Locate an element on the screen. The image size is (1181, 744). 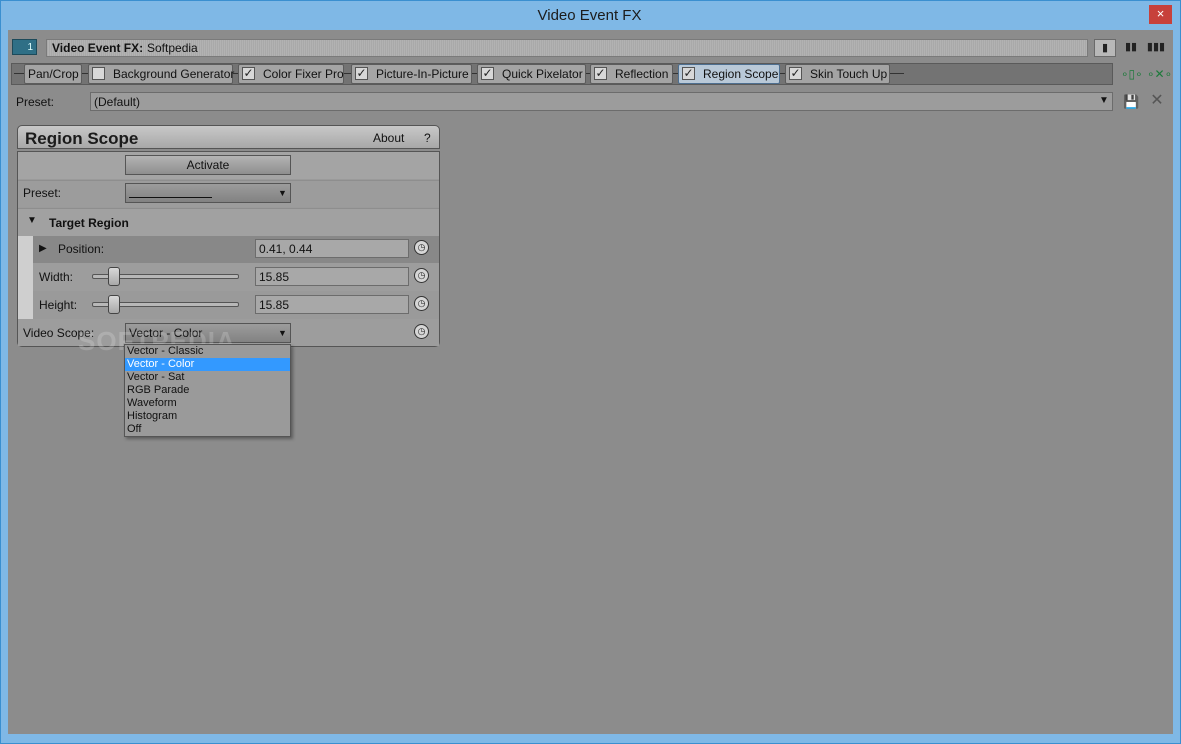
preset-label: Preset: is located at coordinates (35, 102).